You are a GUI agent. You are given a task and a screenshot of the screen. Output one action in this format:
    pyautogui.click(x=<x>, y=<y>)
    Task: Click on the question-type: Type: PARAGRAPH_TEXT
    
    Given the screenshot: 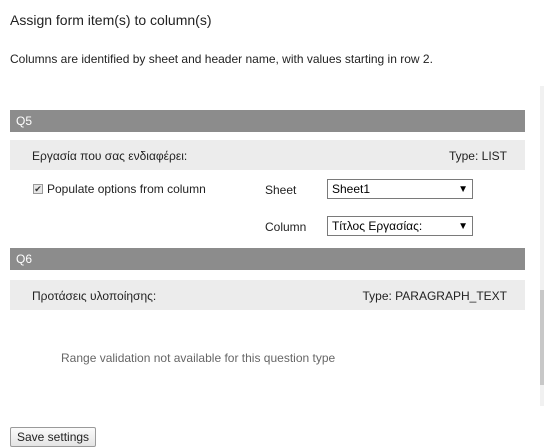 What is the action you would take?
    pyautogui.click(x=435, y=296)
    